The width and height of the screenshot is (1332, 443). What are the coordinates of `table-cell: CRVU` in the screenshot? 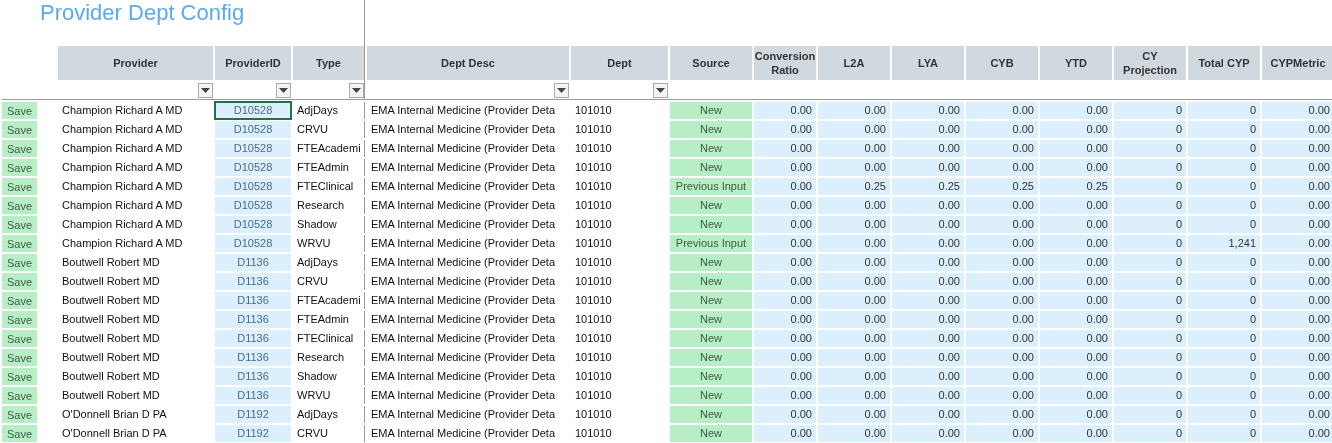 It's located at (329, 129).